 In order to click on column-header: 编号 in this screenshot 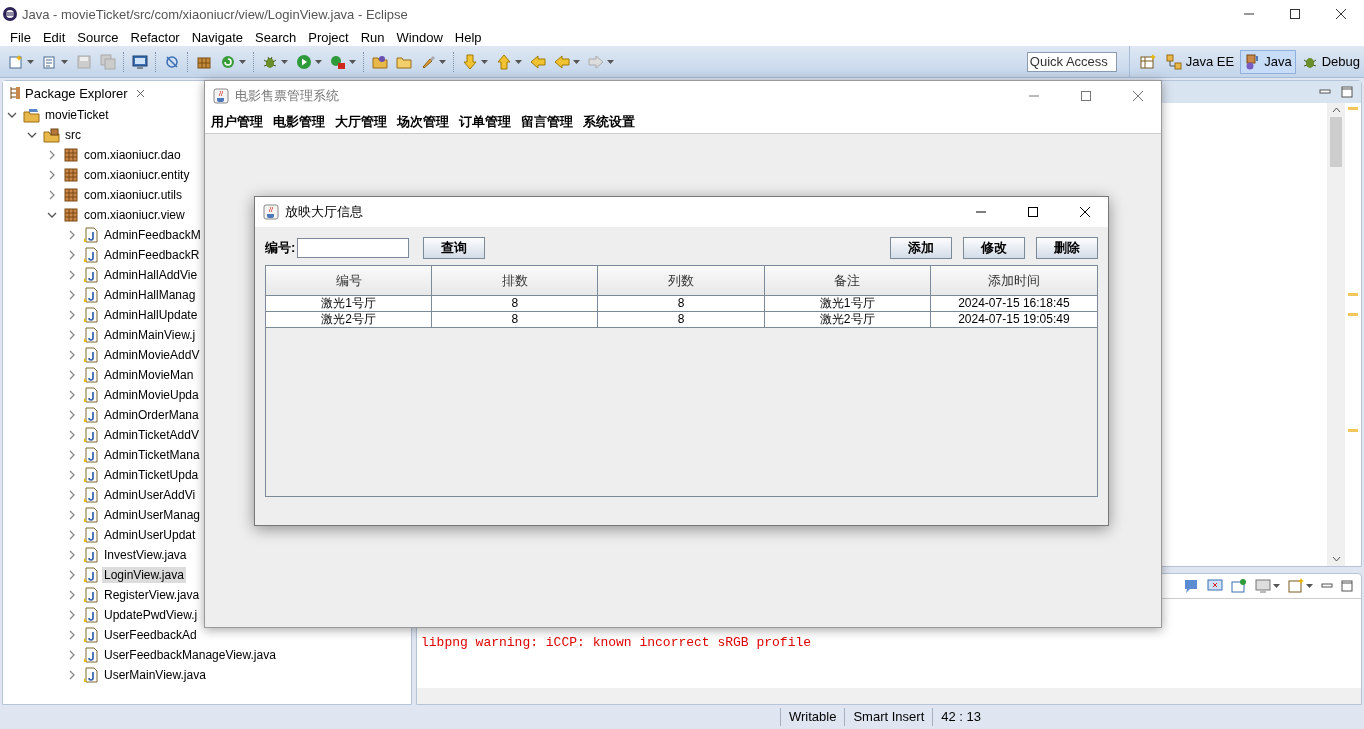, I will do `click(349, 281)`.